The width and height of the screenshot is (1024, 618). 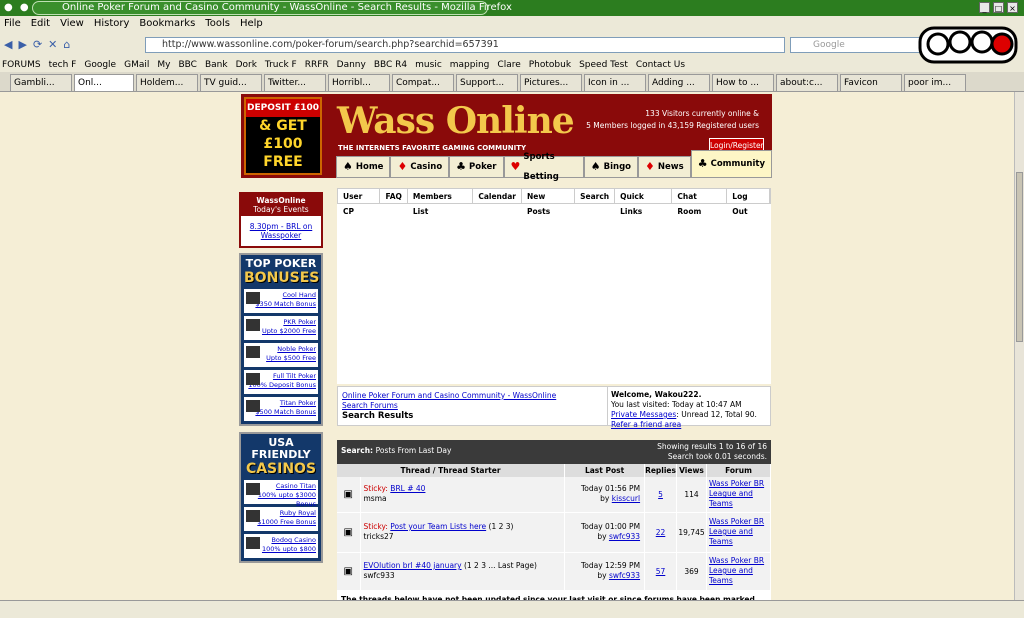 What do you see at coordinates (112, 24) in the screenshot?
I see `menu-history: History` at bounding box center [112, 24].